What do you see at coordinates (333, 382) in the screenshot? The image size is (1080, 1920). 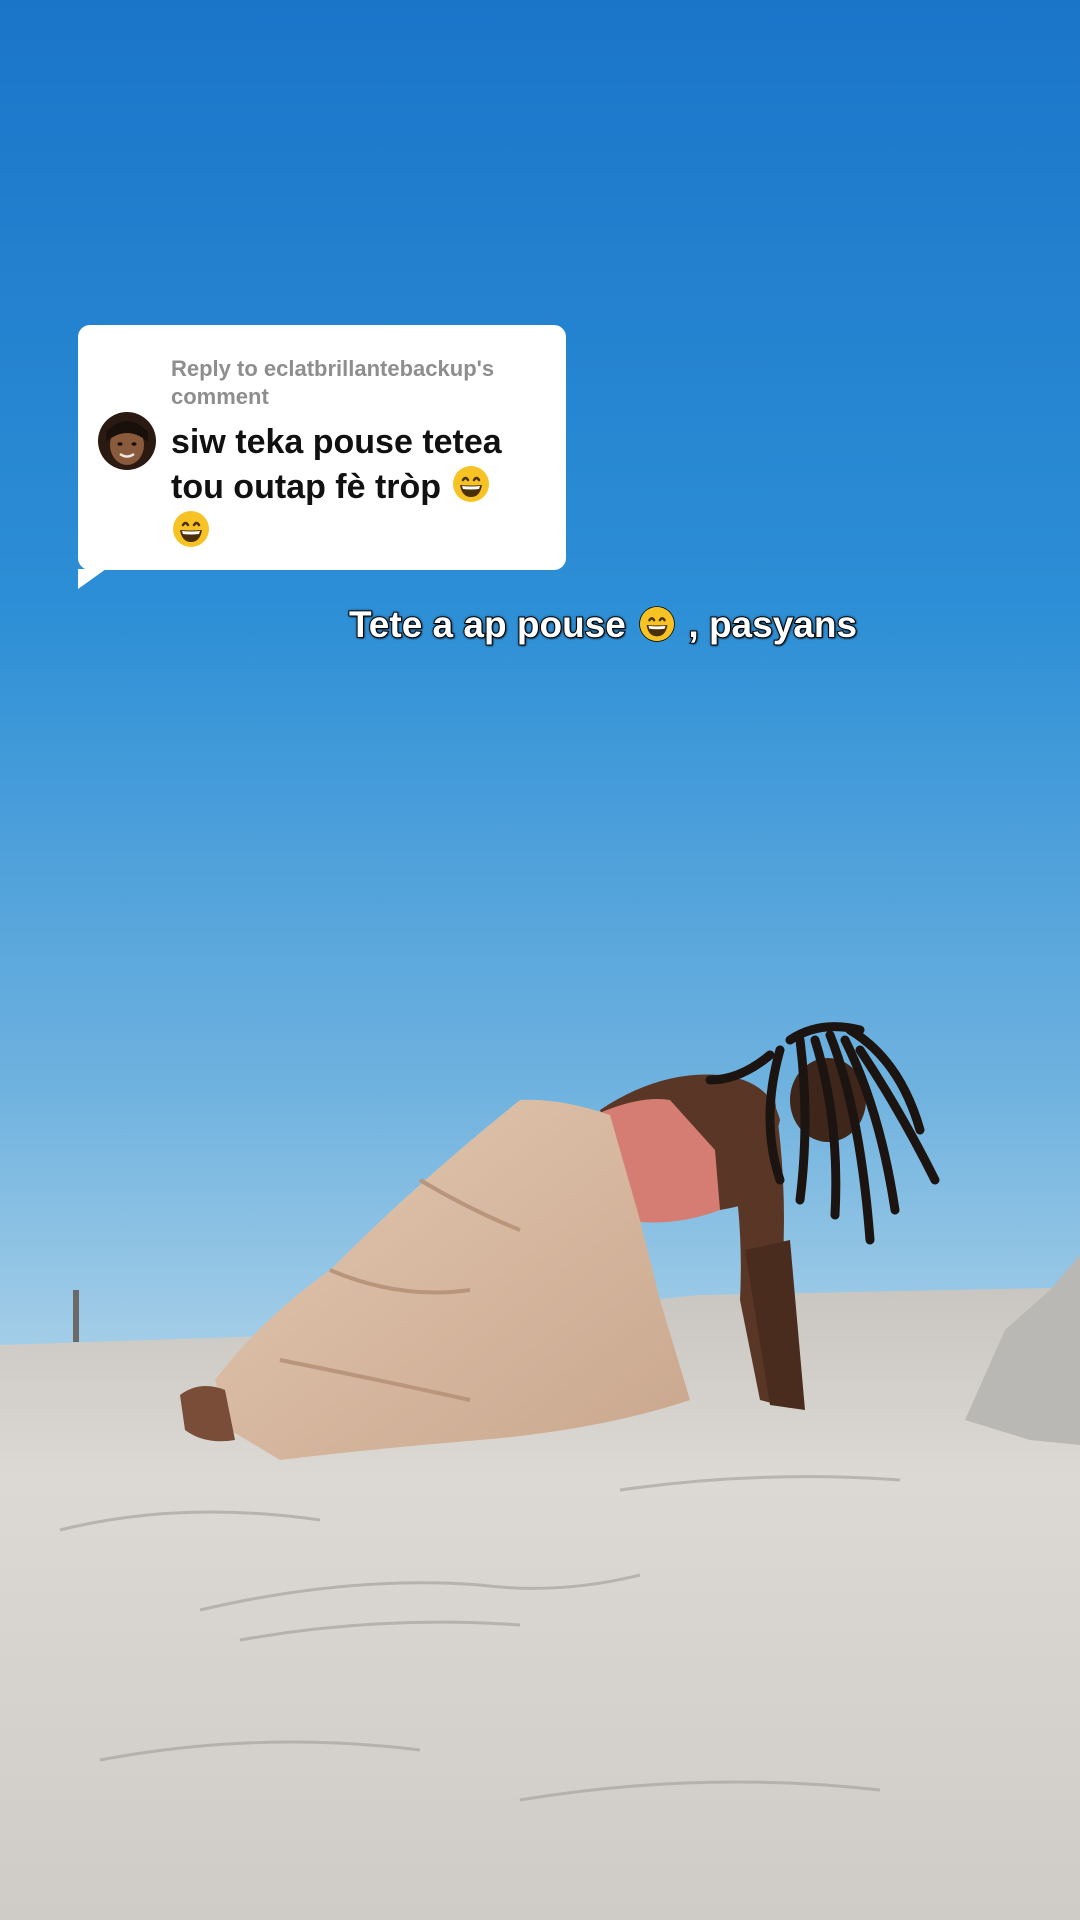 I see `reply-header: Reply to eclatbrillantebackup's comment` at bounding box center [333, 382].